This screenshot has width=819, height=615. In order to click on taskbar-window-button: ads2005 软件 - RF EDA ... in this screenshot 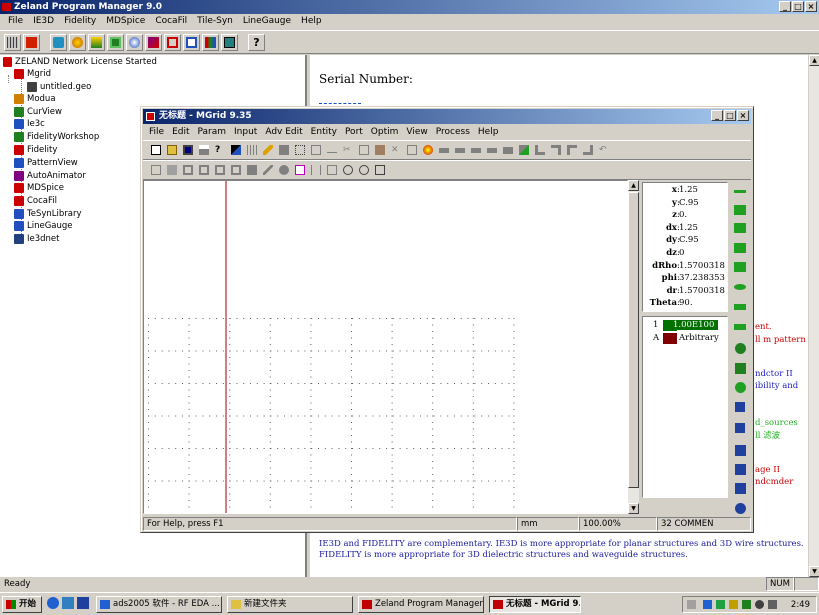, I will do `click(159, 604)`.